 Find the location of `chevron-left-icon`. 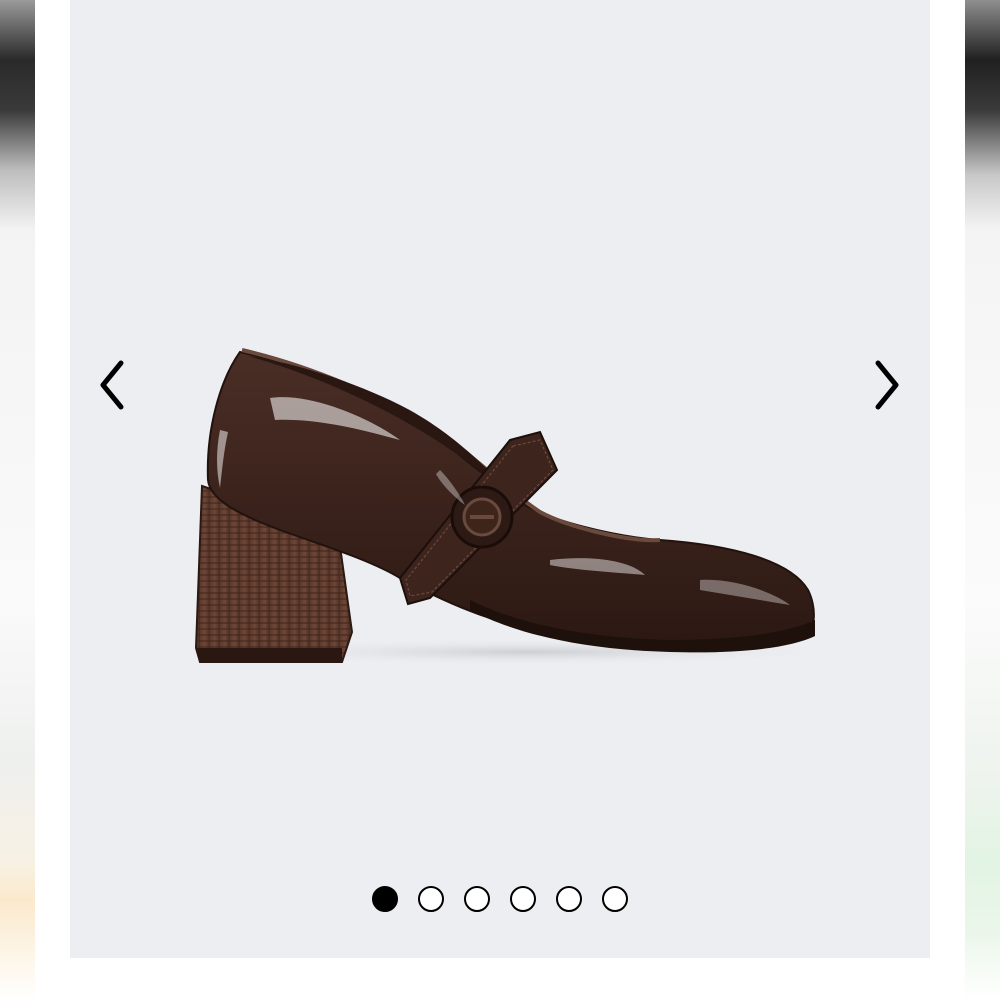

chevron-left-icon is located at coordinates (112, 385).